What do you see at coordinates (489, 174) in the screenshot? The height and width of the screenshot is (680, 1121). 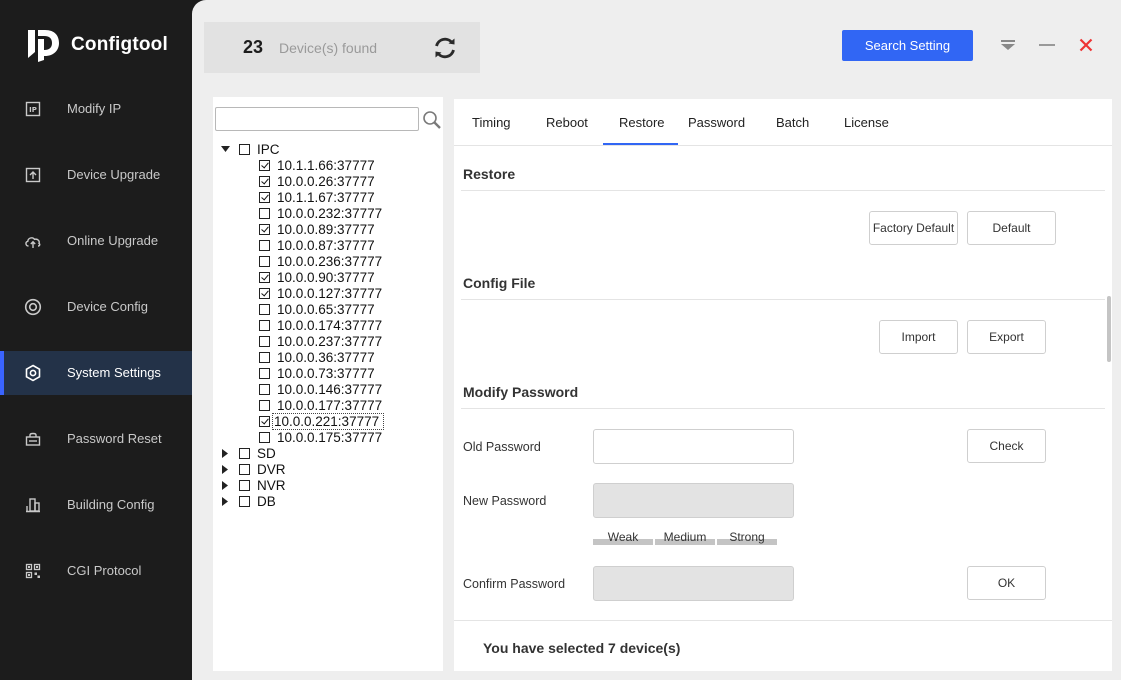 I see `restore-section-title: Restore` at bounding box center [489, 174].